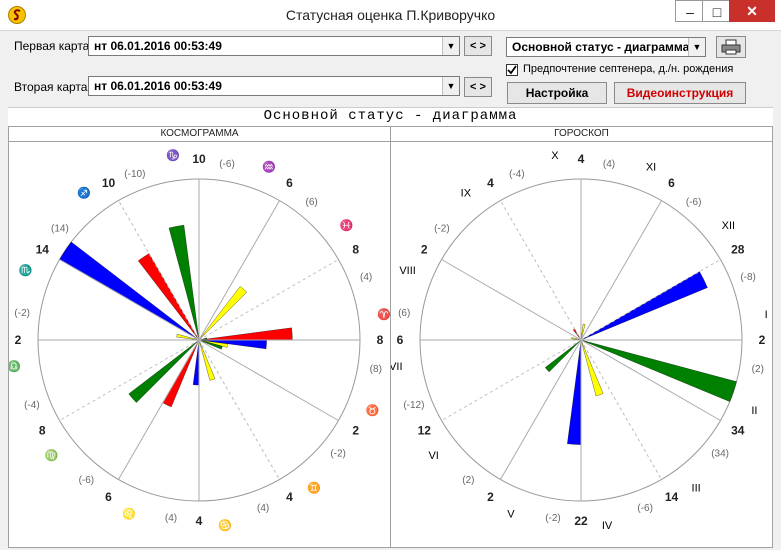 This screenshot has width=781, height=550. What do you see at coordinates (413, 405) in the screenshot?
I see `horoscope-sector-sub: (-12)` at bounding box center [413, 405].